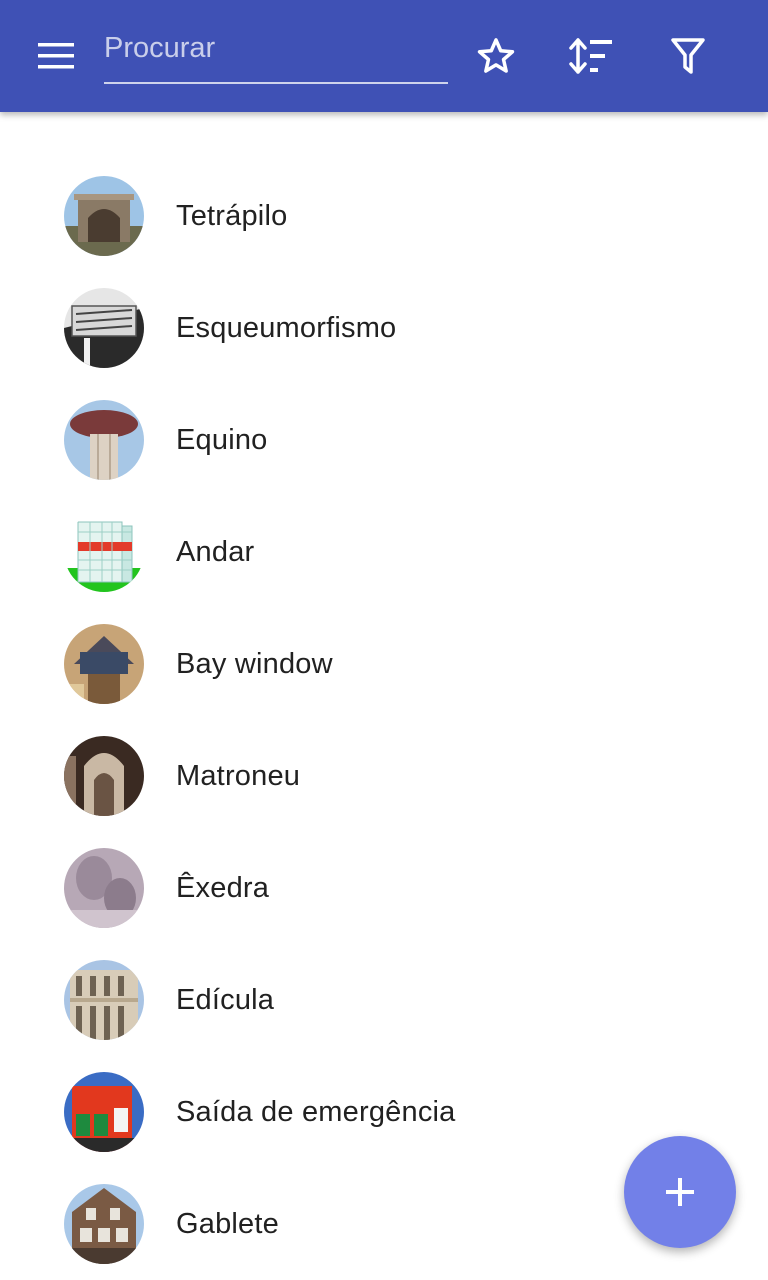  I want to click on avatar-saida-de-emergencia, so click(104, 1112).